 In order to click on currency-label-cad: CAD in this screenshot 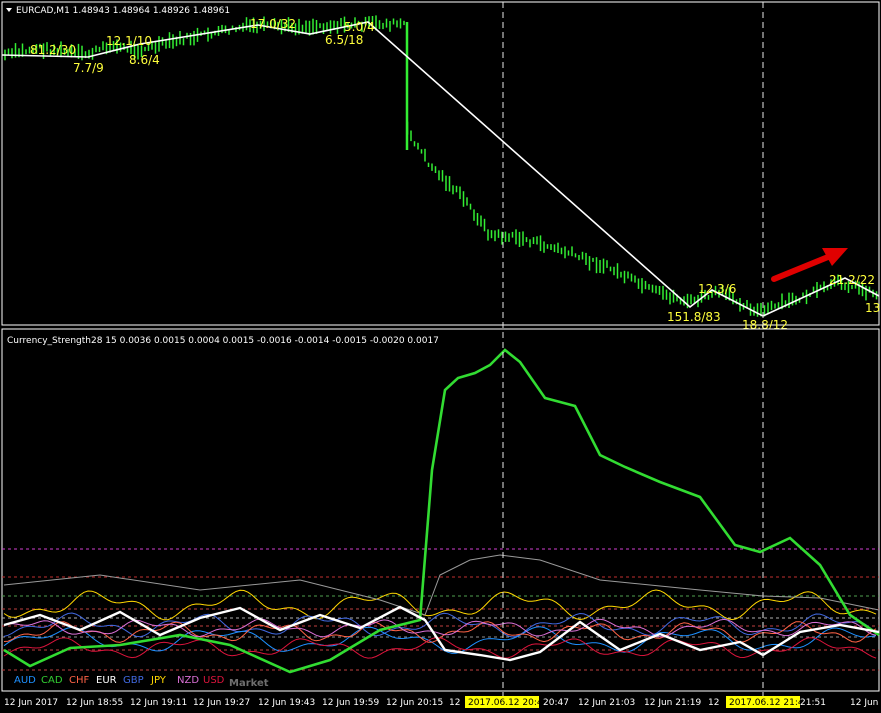, I will do `click(52, 680)`.